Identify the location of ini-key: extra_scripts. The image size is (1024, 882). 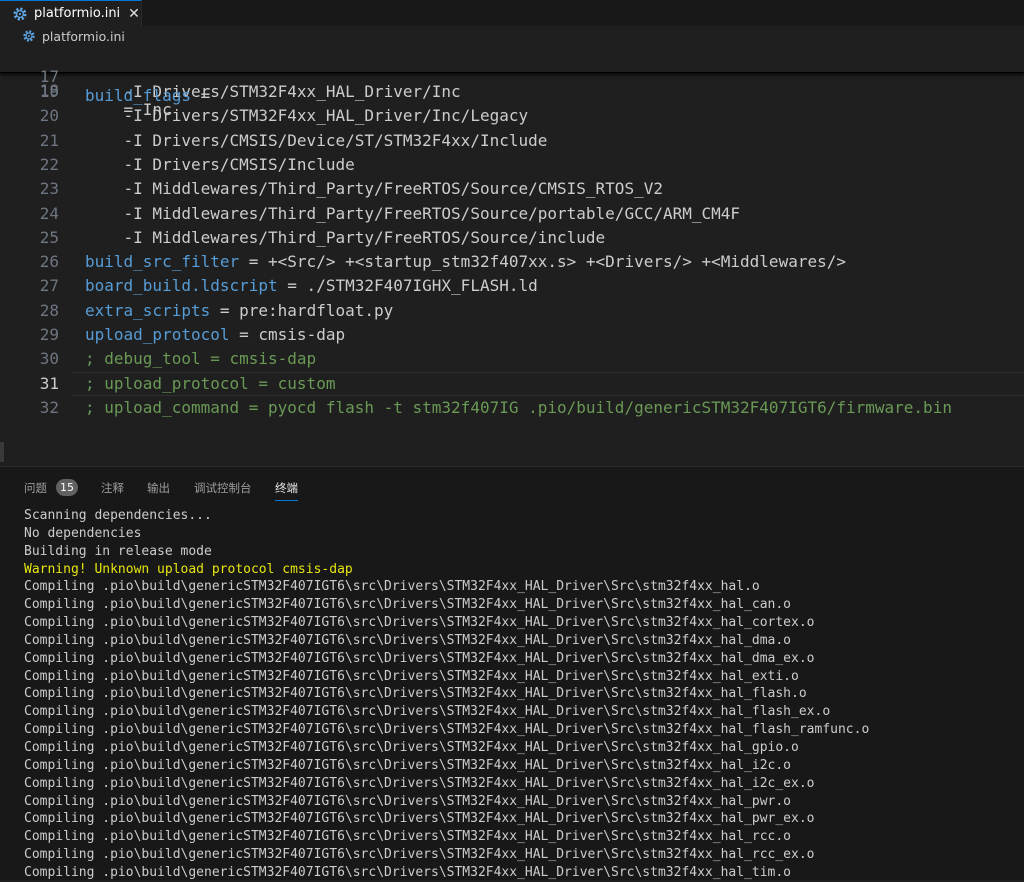
(148, 310).